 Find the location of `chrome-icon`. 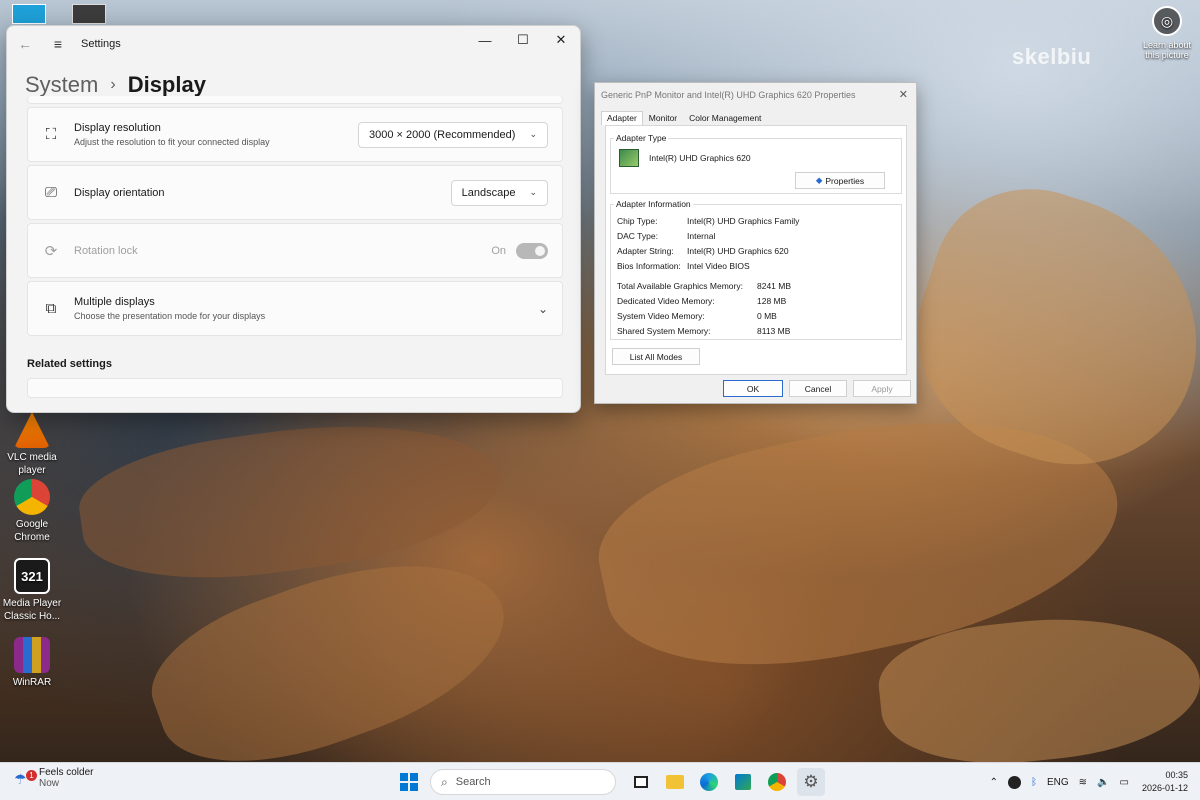

chrome-icon is located at coordinates (777, 782).